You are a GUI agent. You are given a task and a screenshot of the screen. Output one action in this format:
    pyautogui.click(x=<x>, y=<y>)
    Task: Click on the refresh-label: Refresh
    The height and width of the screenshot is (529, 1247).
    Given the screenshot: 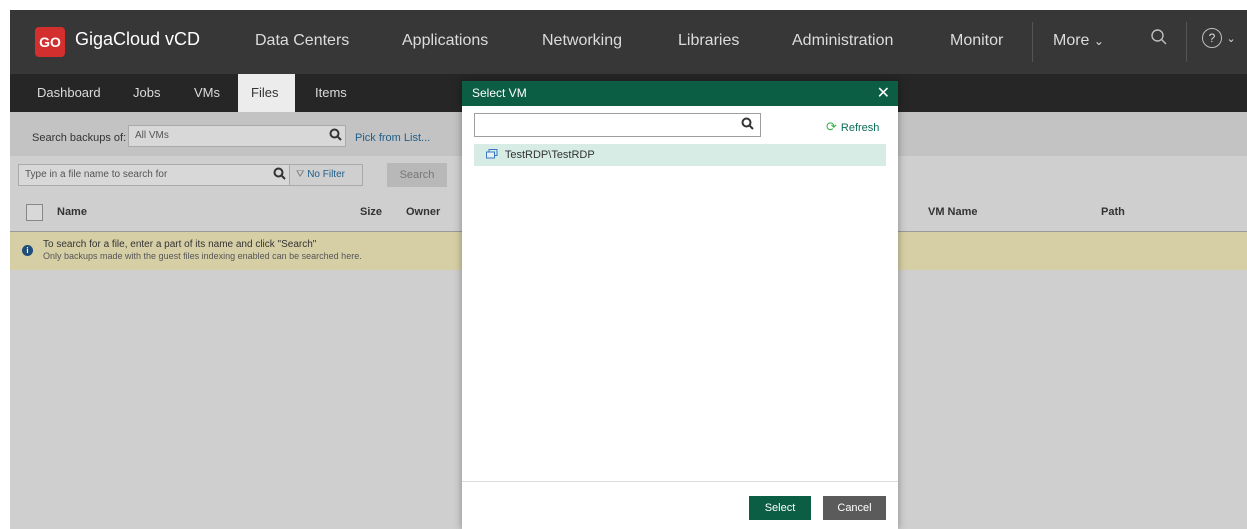 What is the action you would take?
    pyautogui.click(x=860, y=128)
    